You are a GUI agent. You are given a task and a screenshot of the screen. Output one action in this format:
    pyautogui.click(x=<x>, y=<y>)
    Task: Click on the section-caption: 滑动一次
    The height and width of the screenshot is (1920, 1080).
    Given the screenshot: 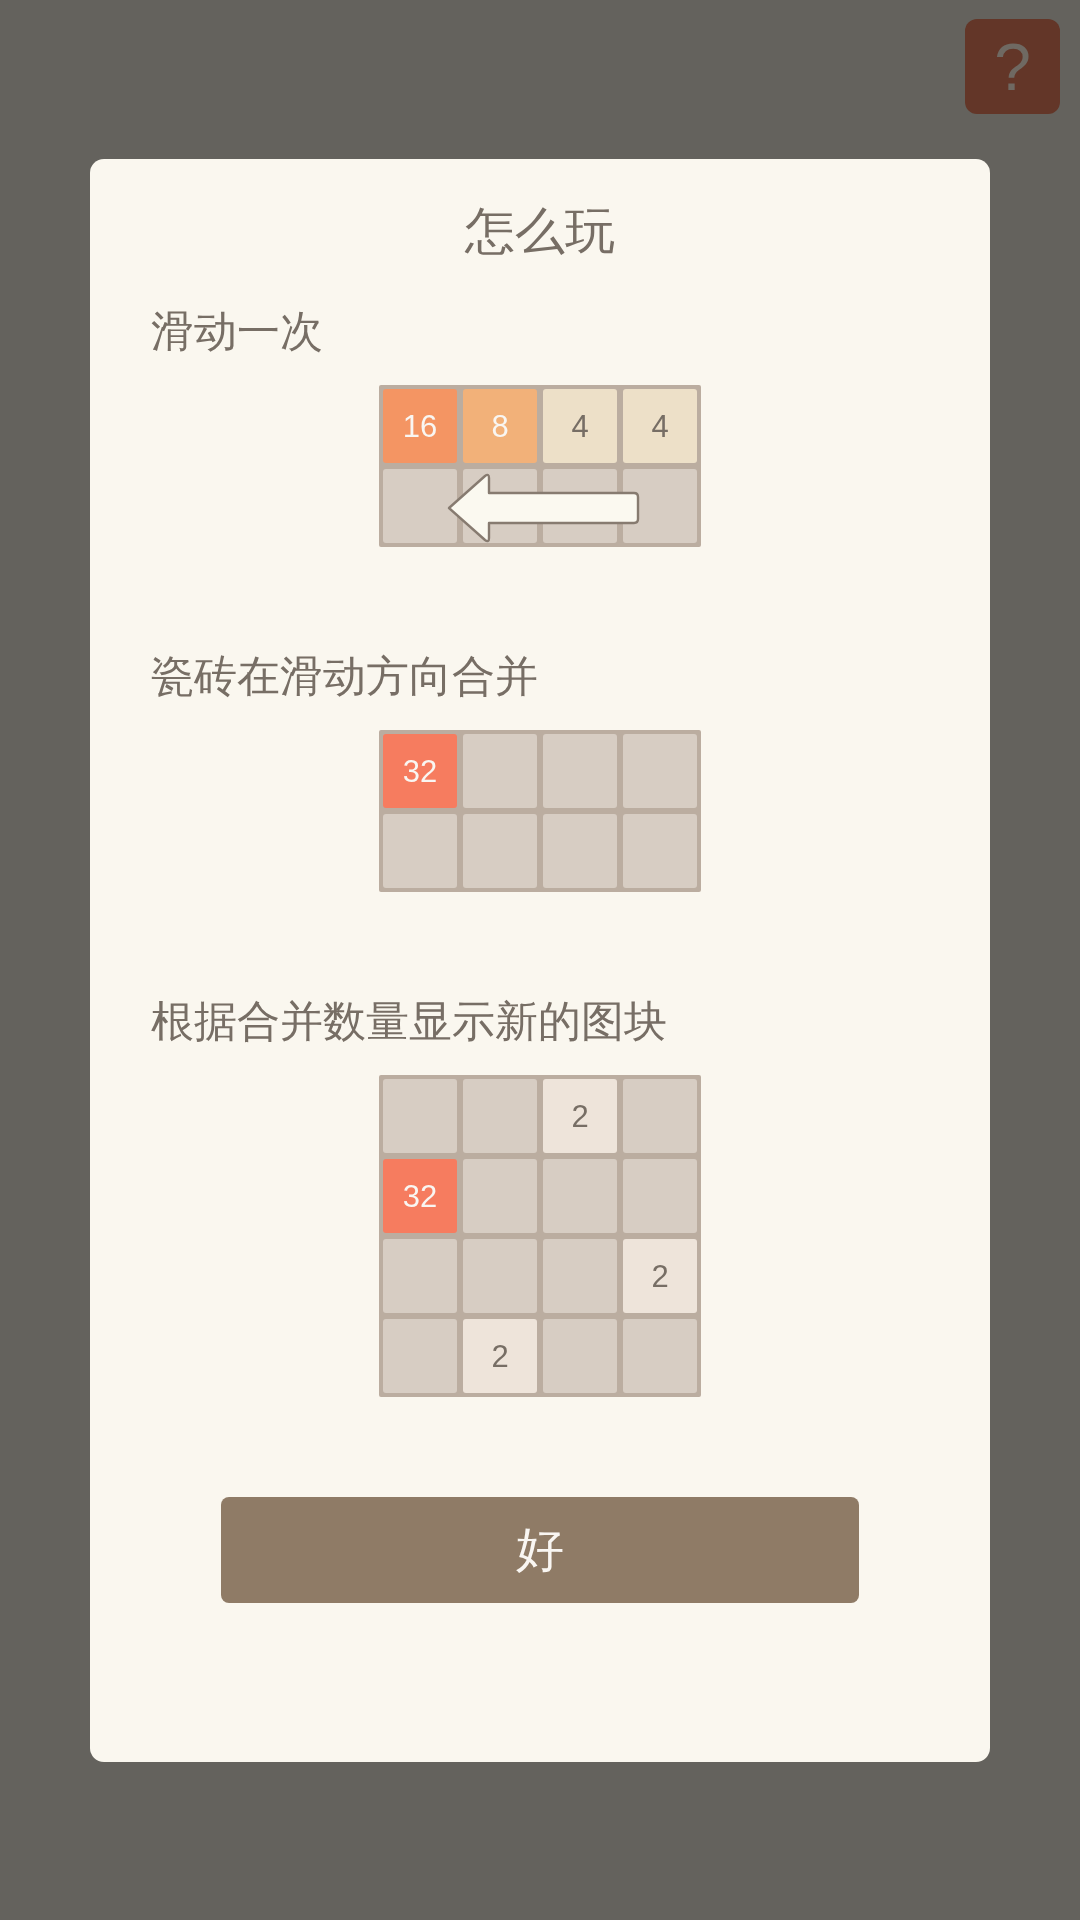 What is the action you would take?
    pyautogui.click(x=237, y=331)
    